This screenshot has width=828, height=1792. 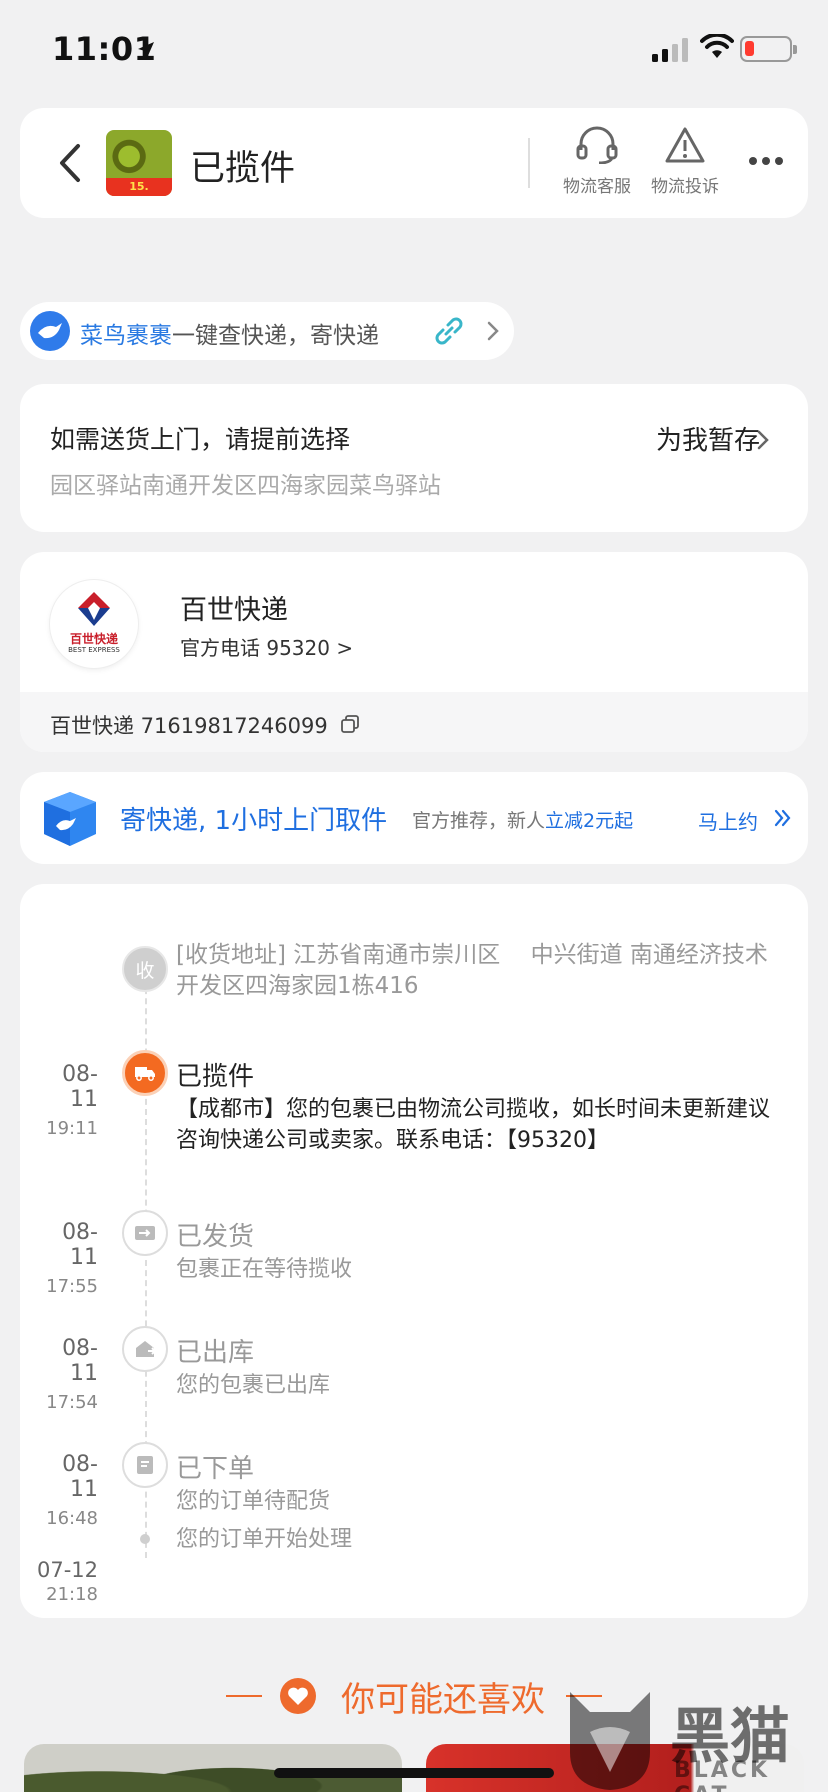 I want to click on complaint-label: 物流投诉, so click(x=685, y=187).